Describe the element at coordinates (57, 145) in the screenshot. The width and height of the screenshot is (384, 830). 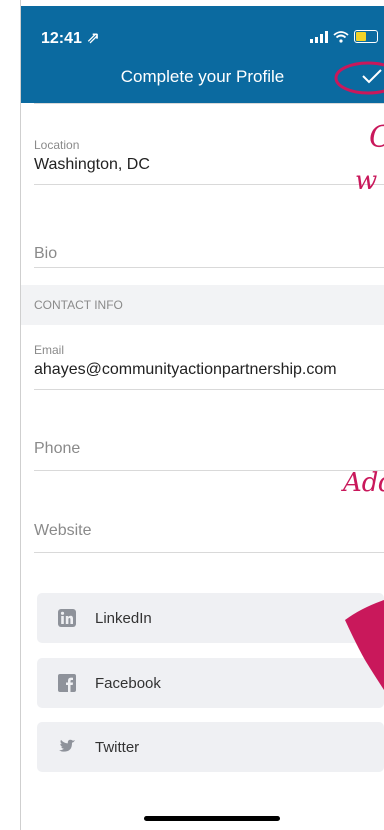
I see `location-label: Location` at that location.